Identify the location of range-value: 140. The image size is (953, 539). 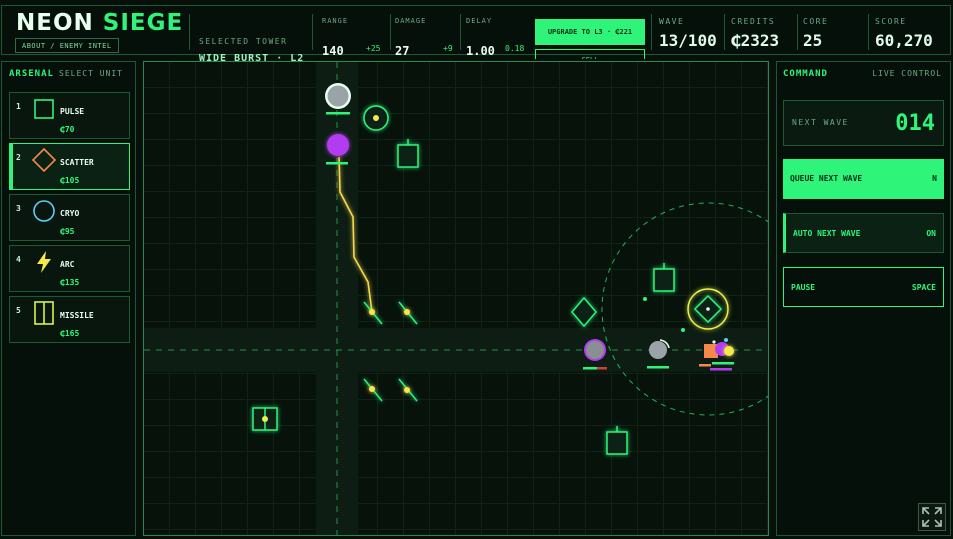
(333, 51).